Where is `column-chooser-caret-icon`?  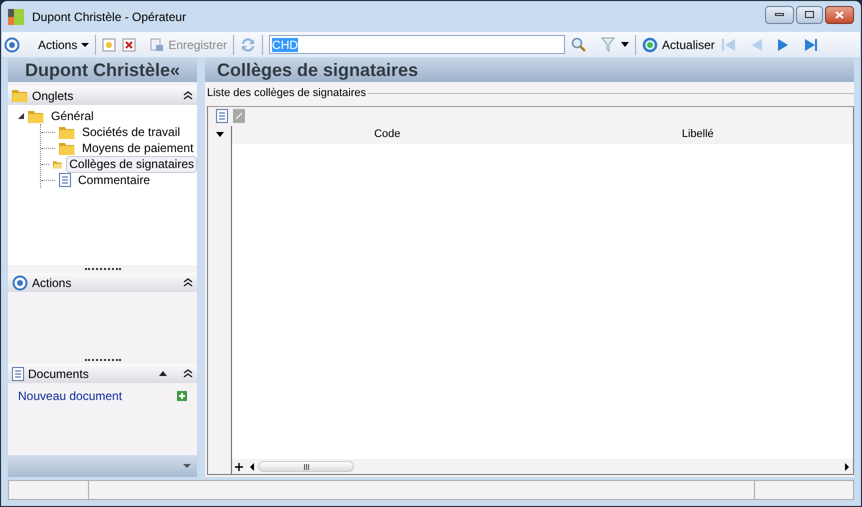
column-chooser-caret-icon is located at coordinates (220, 134).